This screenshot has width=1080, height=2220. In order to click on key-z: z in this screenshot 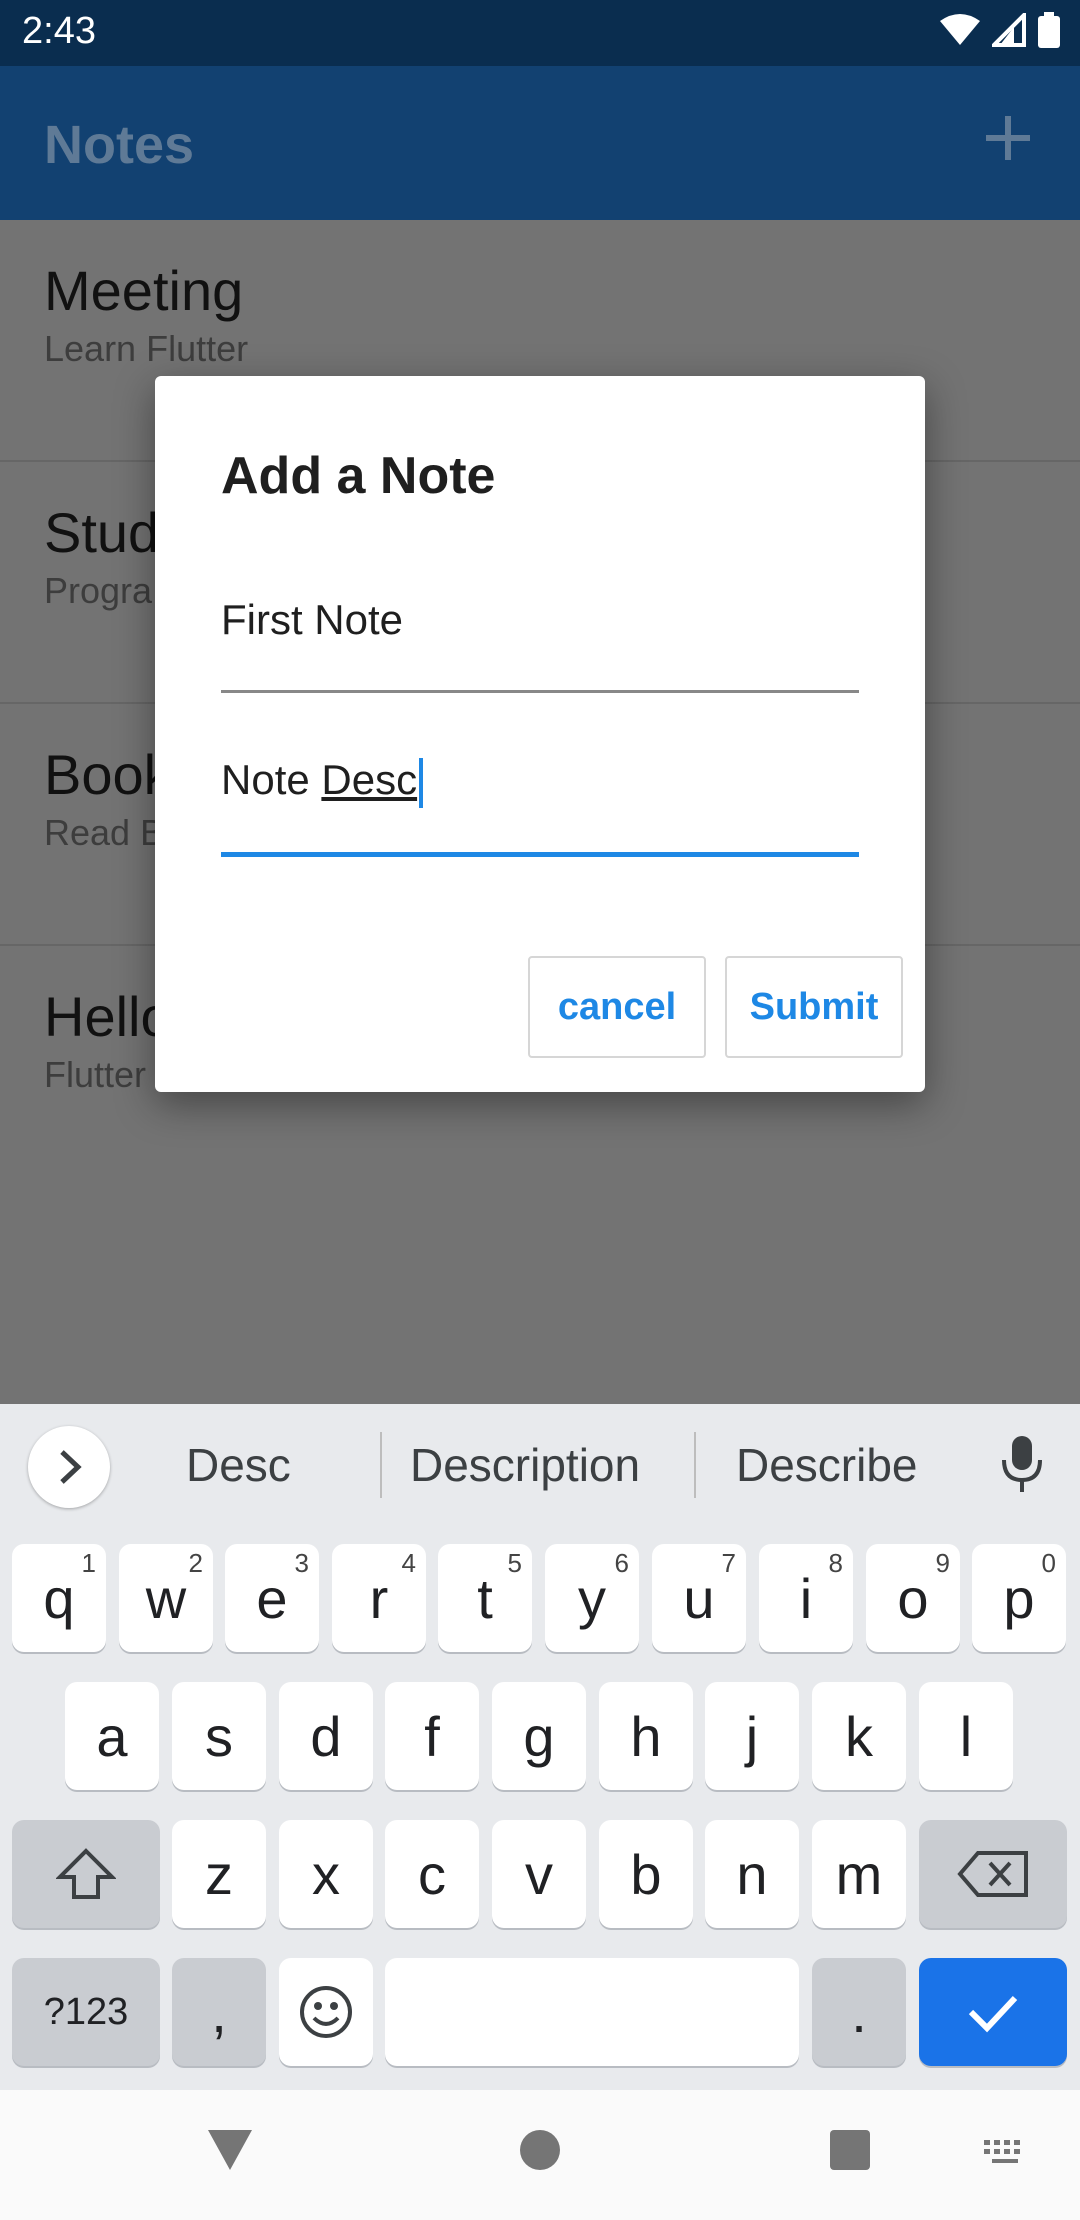, I will do `click(219, 1874)`.